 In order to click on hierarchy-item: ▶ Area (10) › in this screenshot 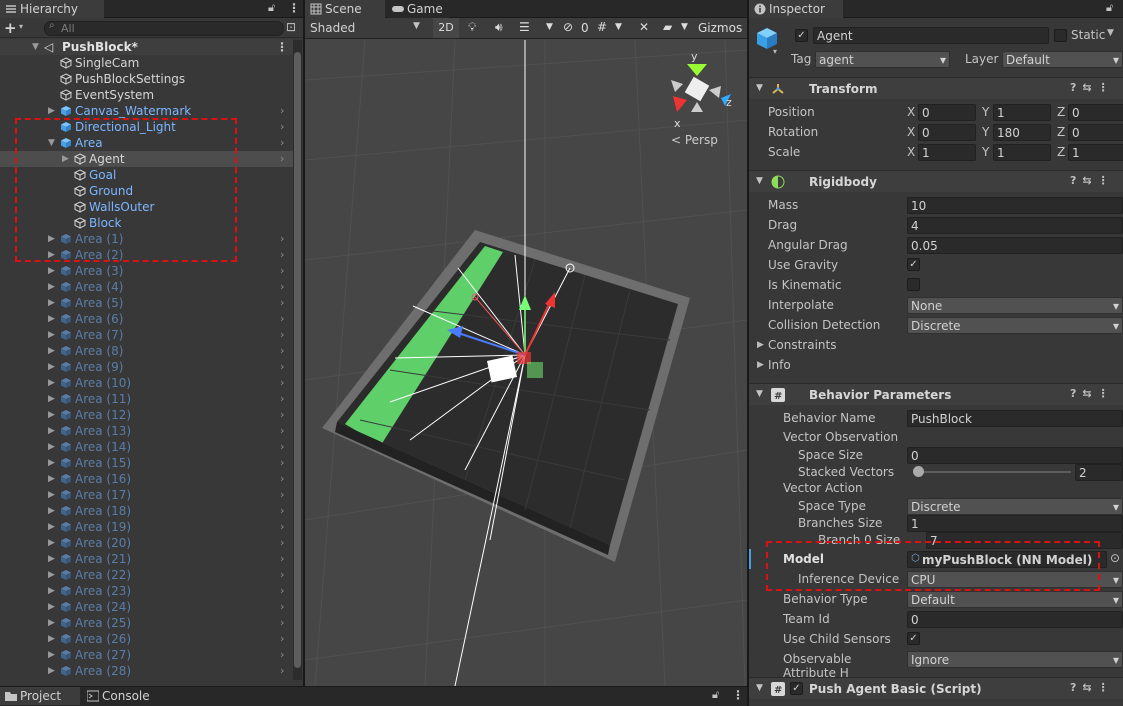, I will do `click(146, 383)`.